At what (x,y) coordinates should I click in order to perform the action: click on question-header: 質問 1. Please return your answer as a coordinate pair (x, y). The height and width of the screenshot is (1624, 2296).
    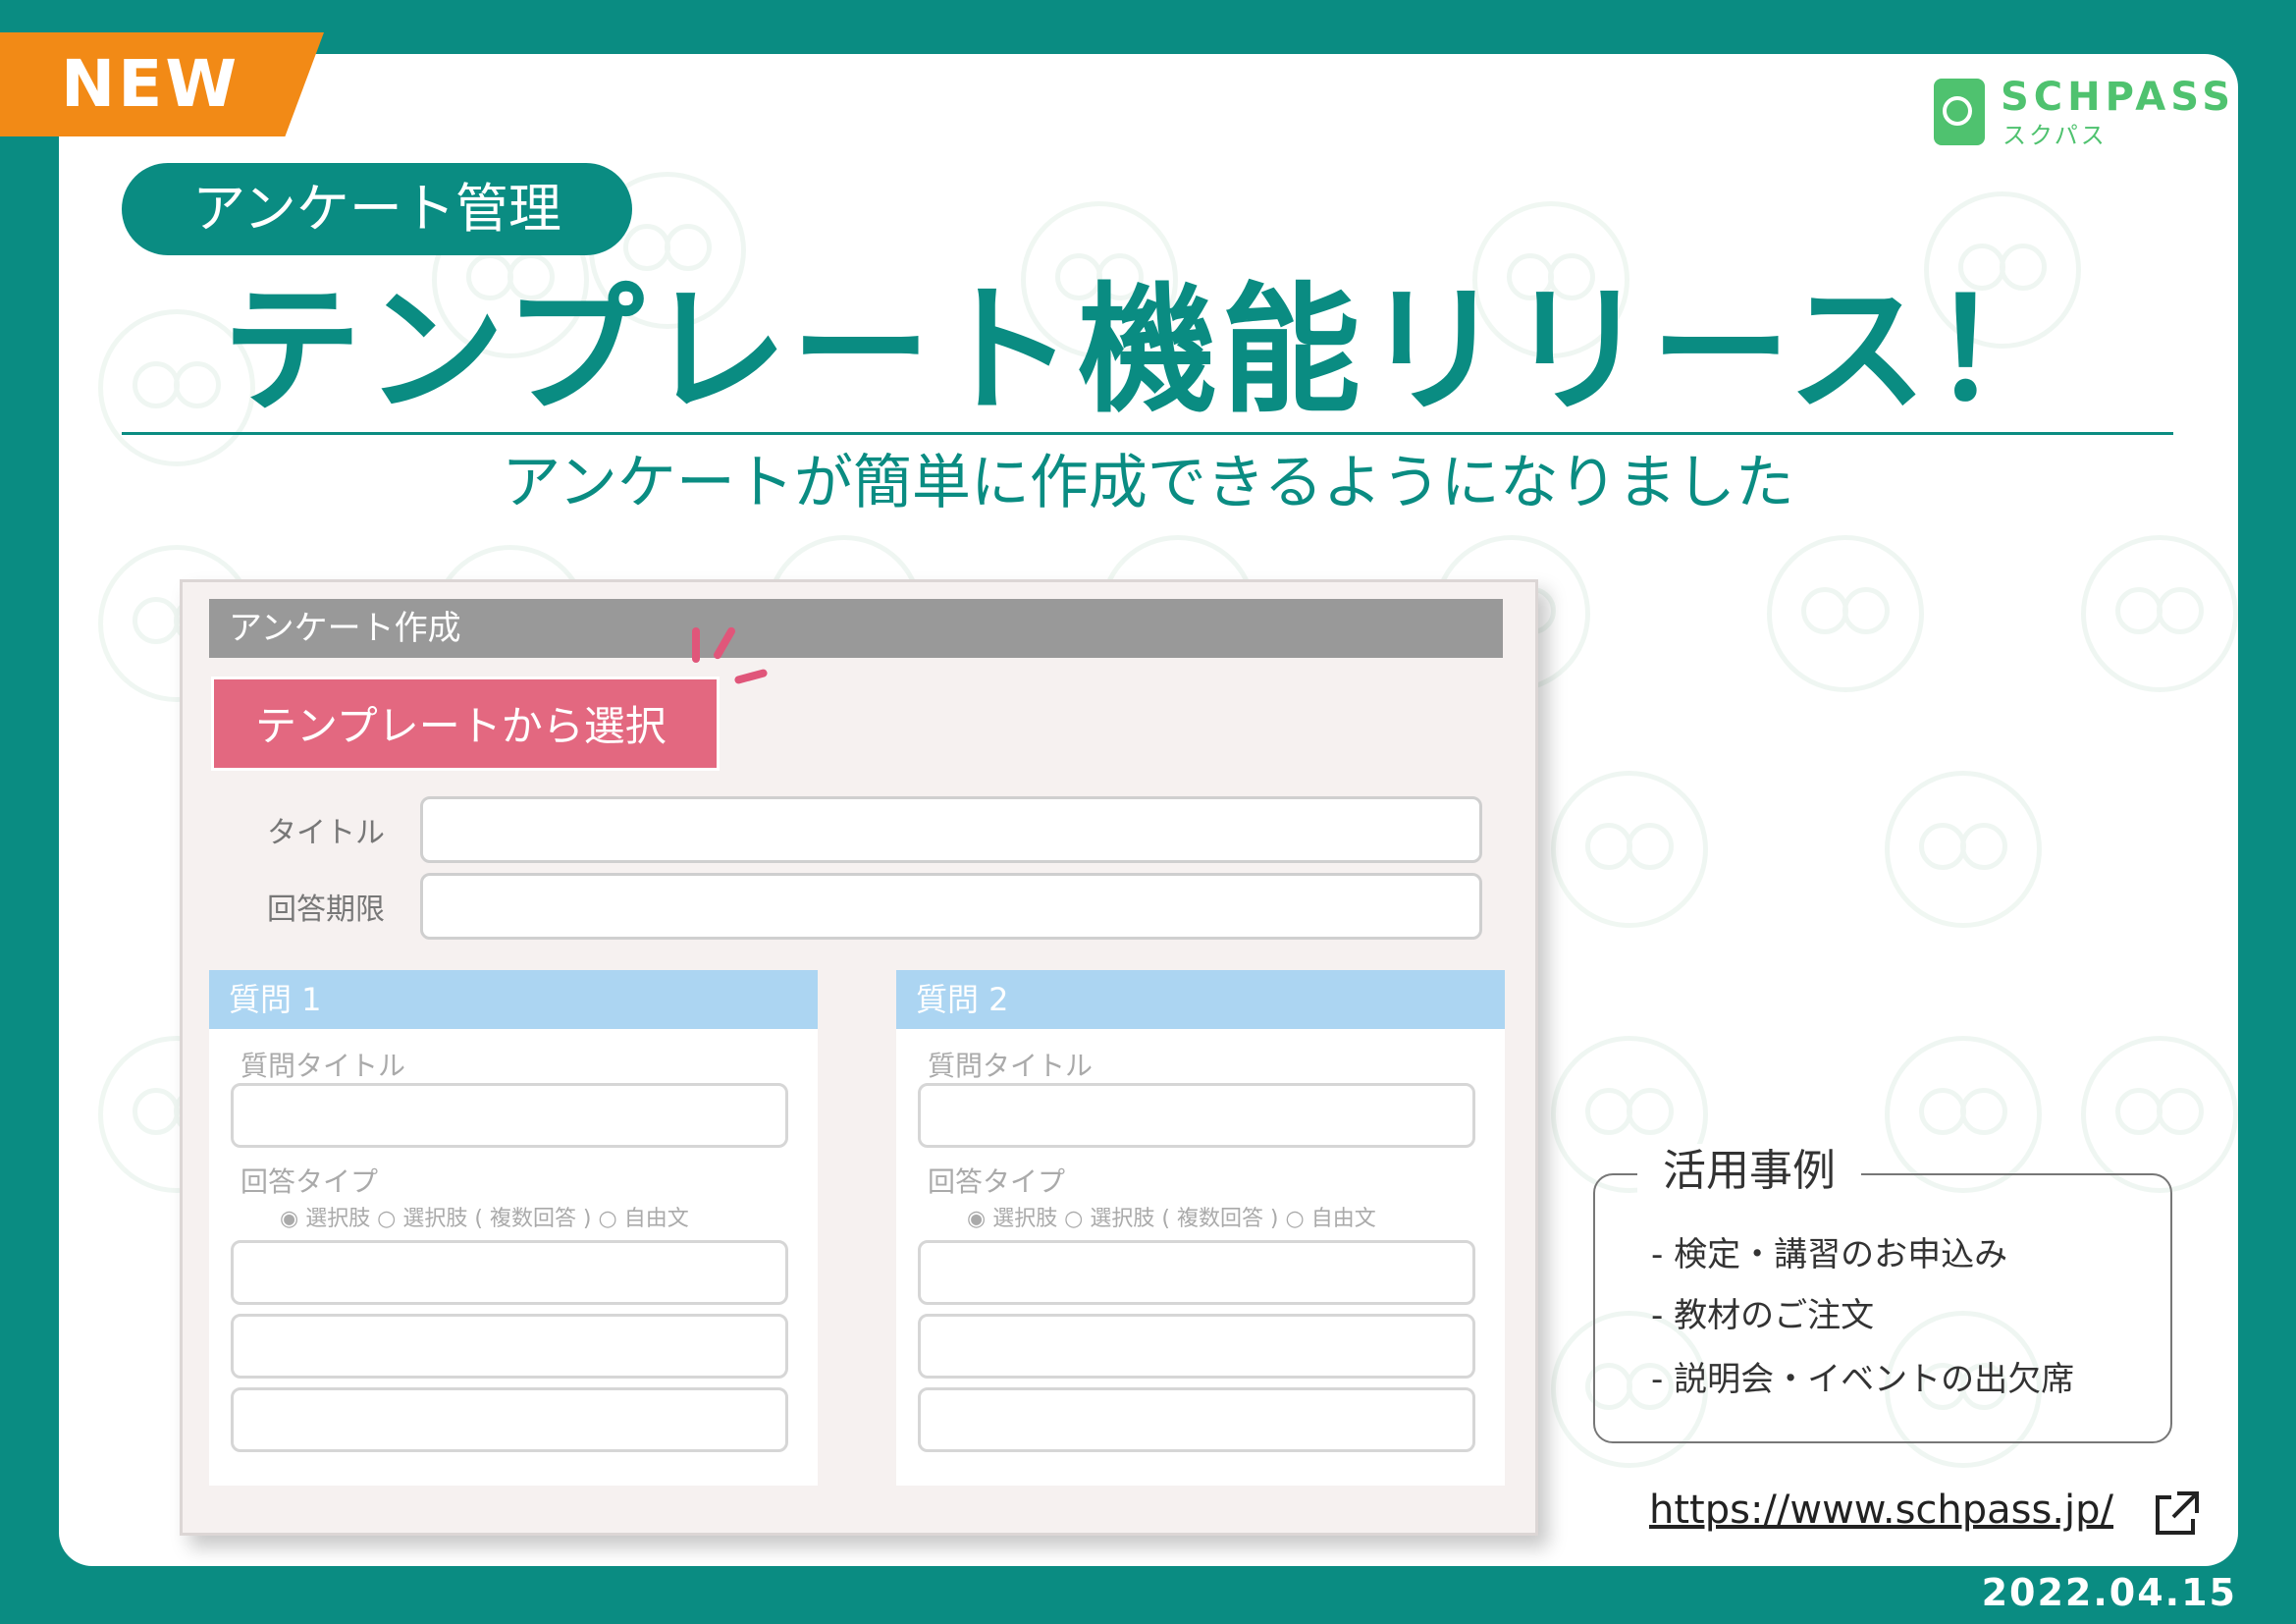
    Looking at the image, I should click on (513, 999).